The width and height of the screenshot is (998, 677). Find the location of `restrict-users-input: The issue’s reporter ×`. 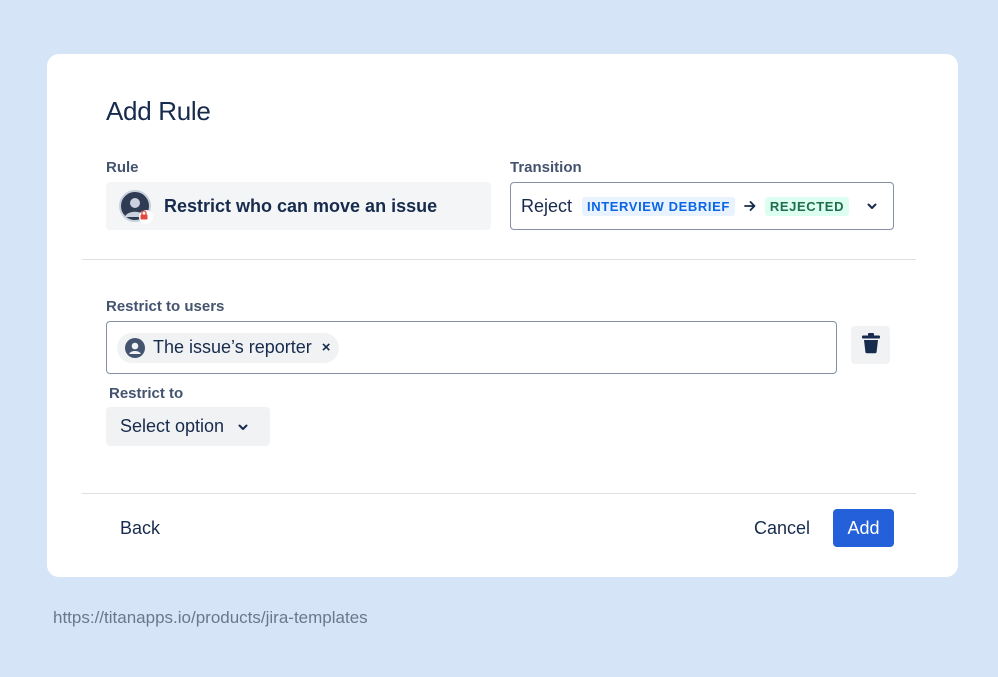

restrict-users-input: The issue’s reporter × is located at coordinates (471, 347).